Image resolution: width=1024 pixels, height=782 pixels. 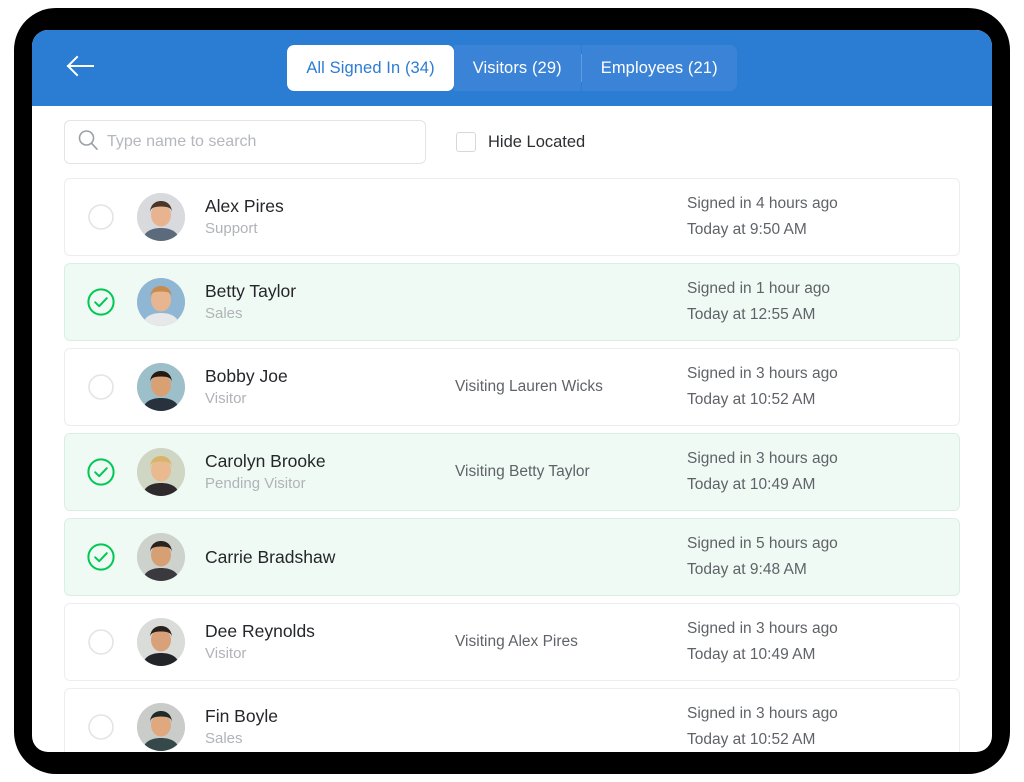 What do you see at coordinates (529, 386) in the screenshot?
I see `row-visiting: Visiting Lauren Wicks` at bounding box center [529, 386].